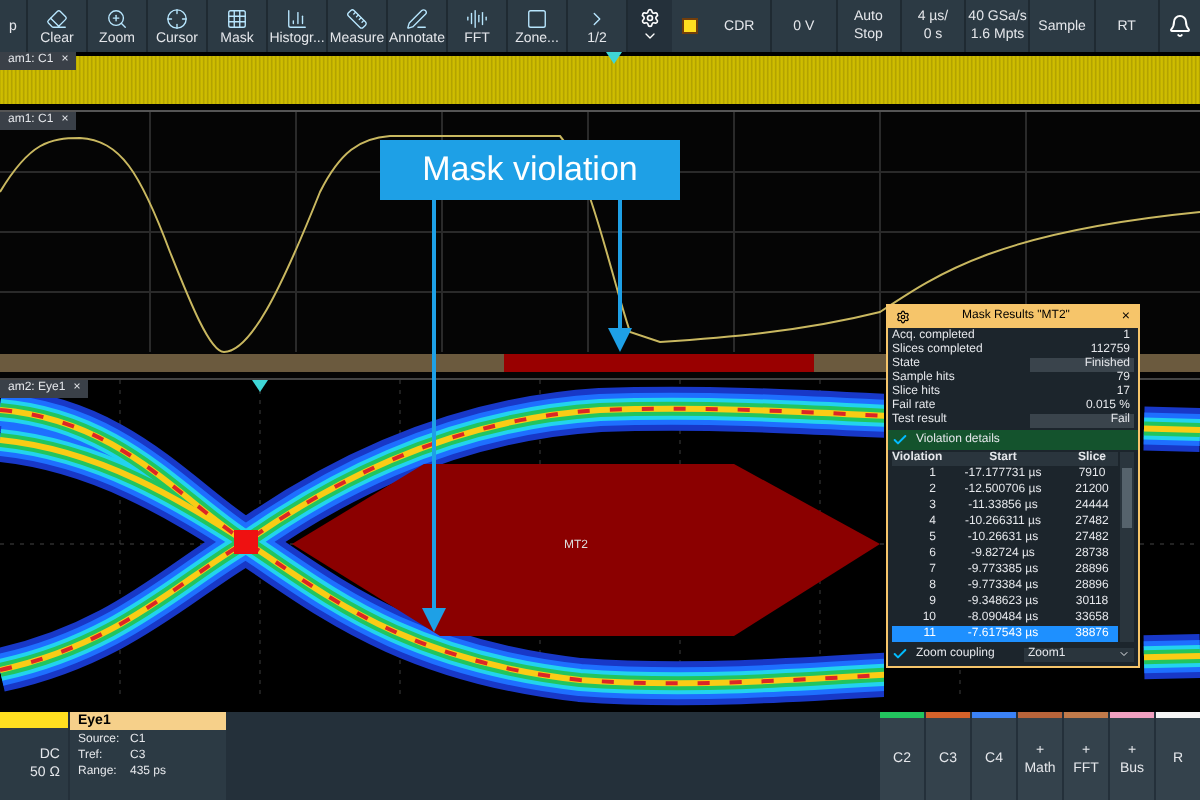  I want to click on crosshair-icon, so click(177, 18).